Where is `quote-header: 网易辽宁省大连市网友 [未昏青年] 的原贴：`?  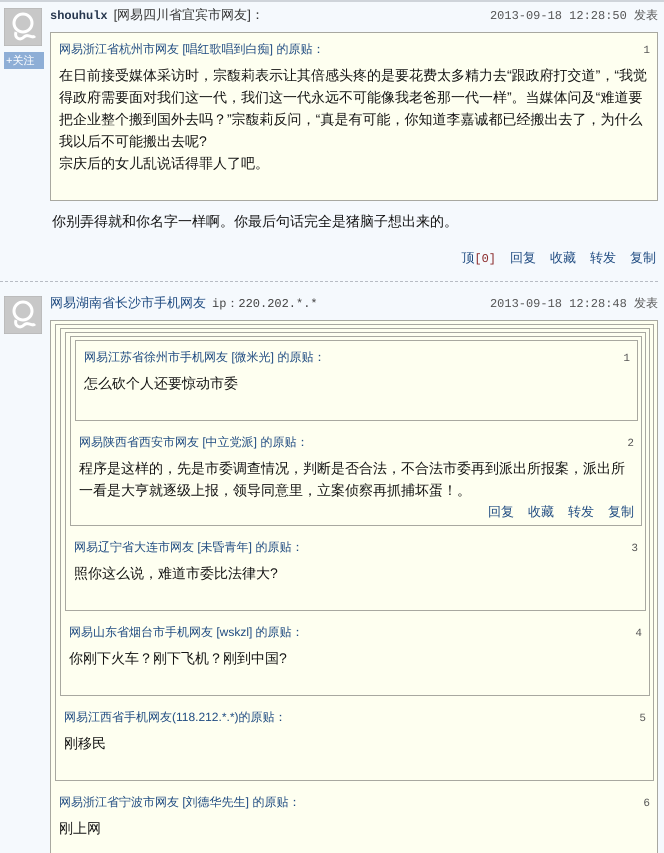
quote-header: 网易辽宁省大连市网友 [未昏青年] 的原贴： is located at coordinates (189, 547).